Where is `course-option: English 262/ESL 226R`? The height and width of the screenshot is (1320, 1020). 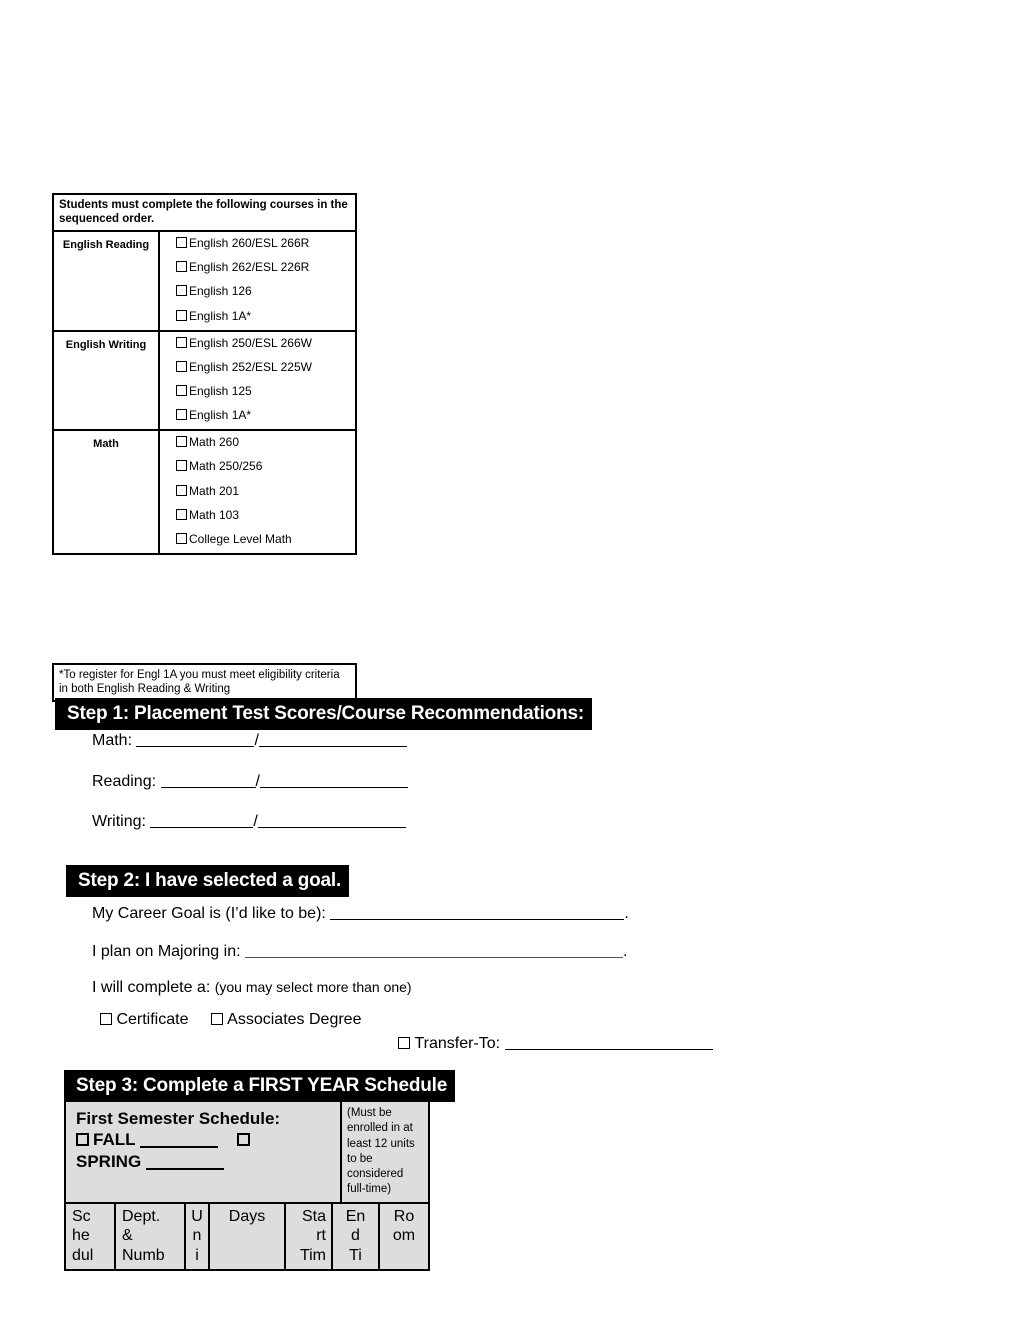
course-option: English 262/ESL 226R is located at coordinates (257, 267).